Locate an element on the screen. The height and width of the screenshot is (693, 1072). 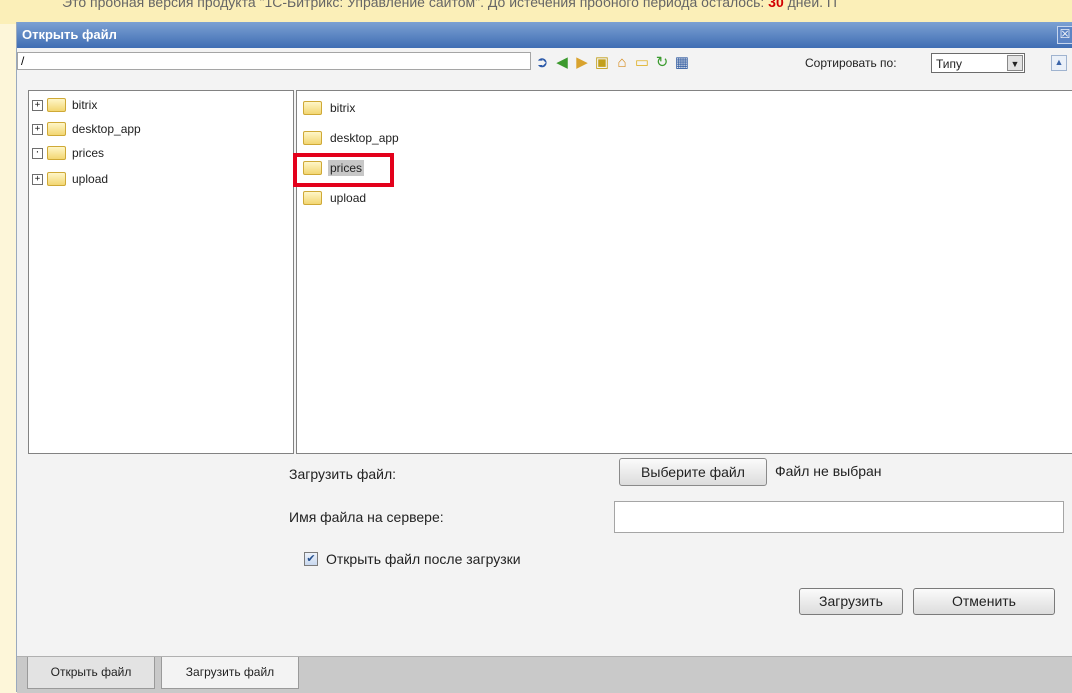
close-icon: ☒ is located at coordinates (1064, 35).